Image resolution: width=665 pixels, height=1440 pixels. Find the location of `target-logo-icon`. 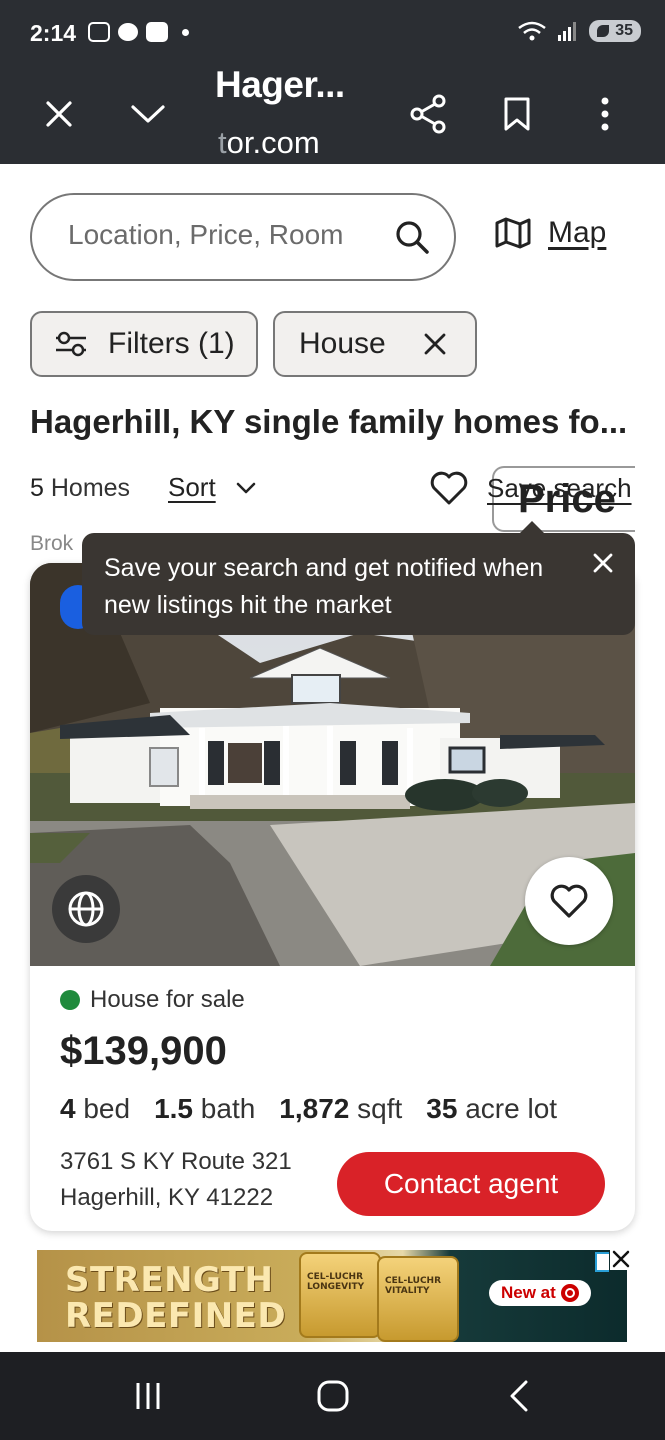

target-logo-icon is located at coordinates (569, 1293).